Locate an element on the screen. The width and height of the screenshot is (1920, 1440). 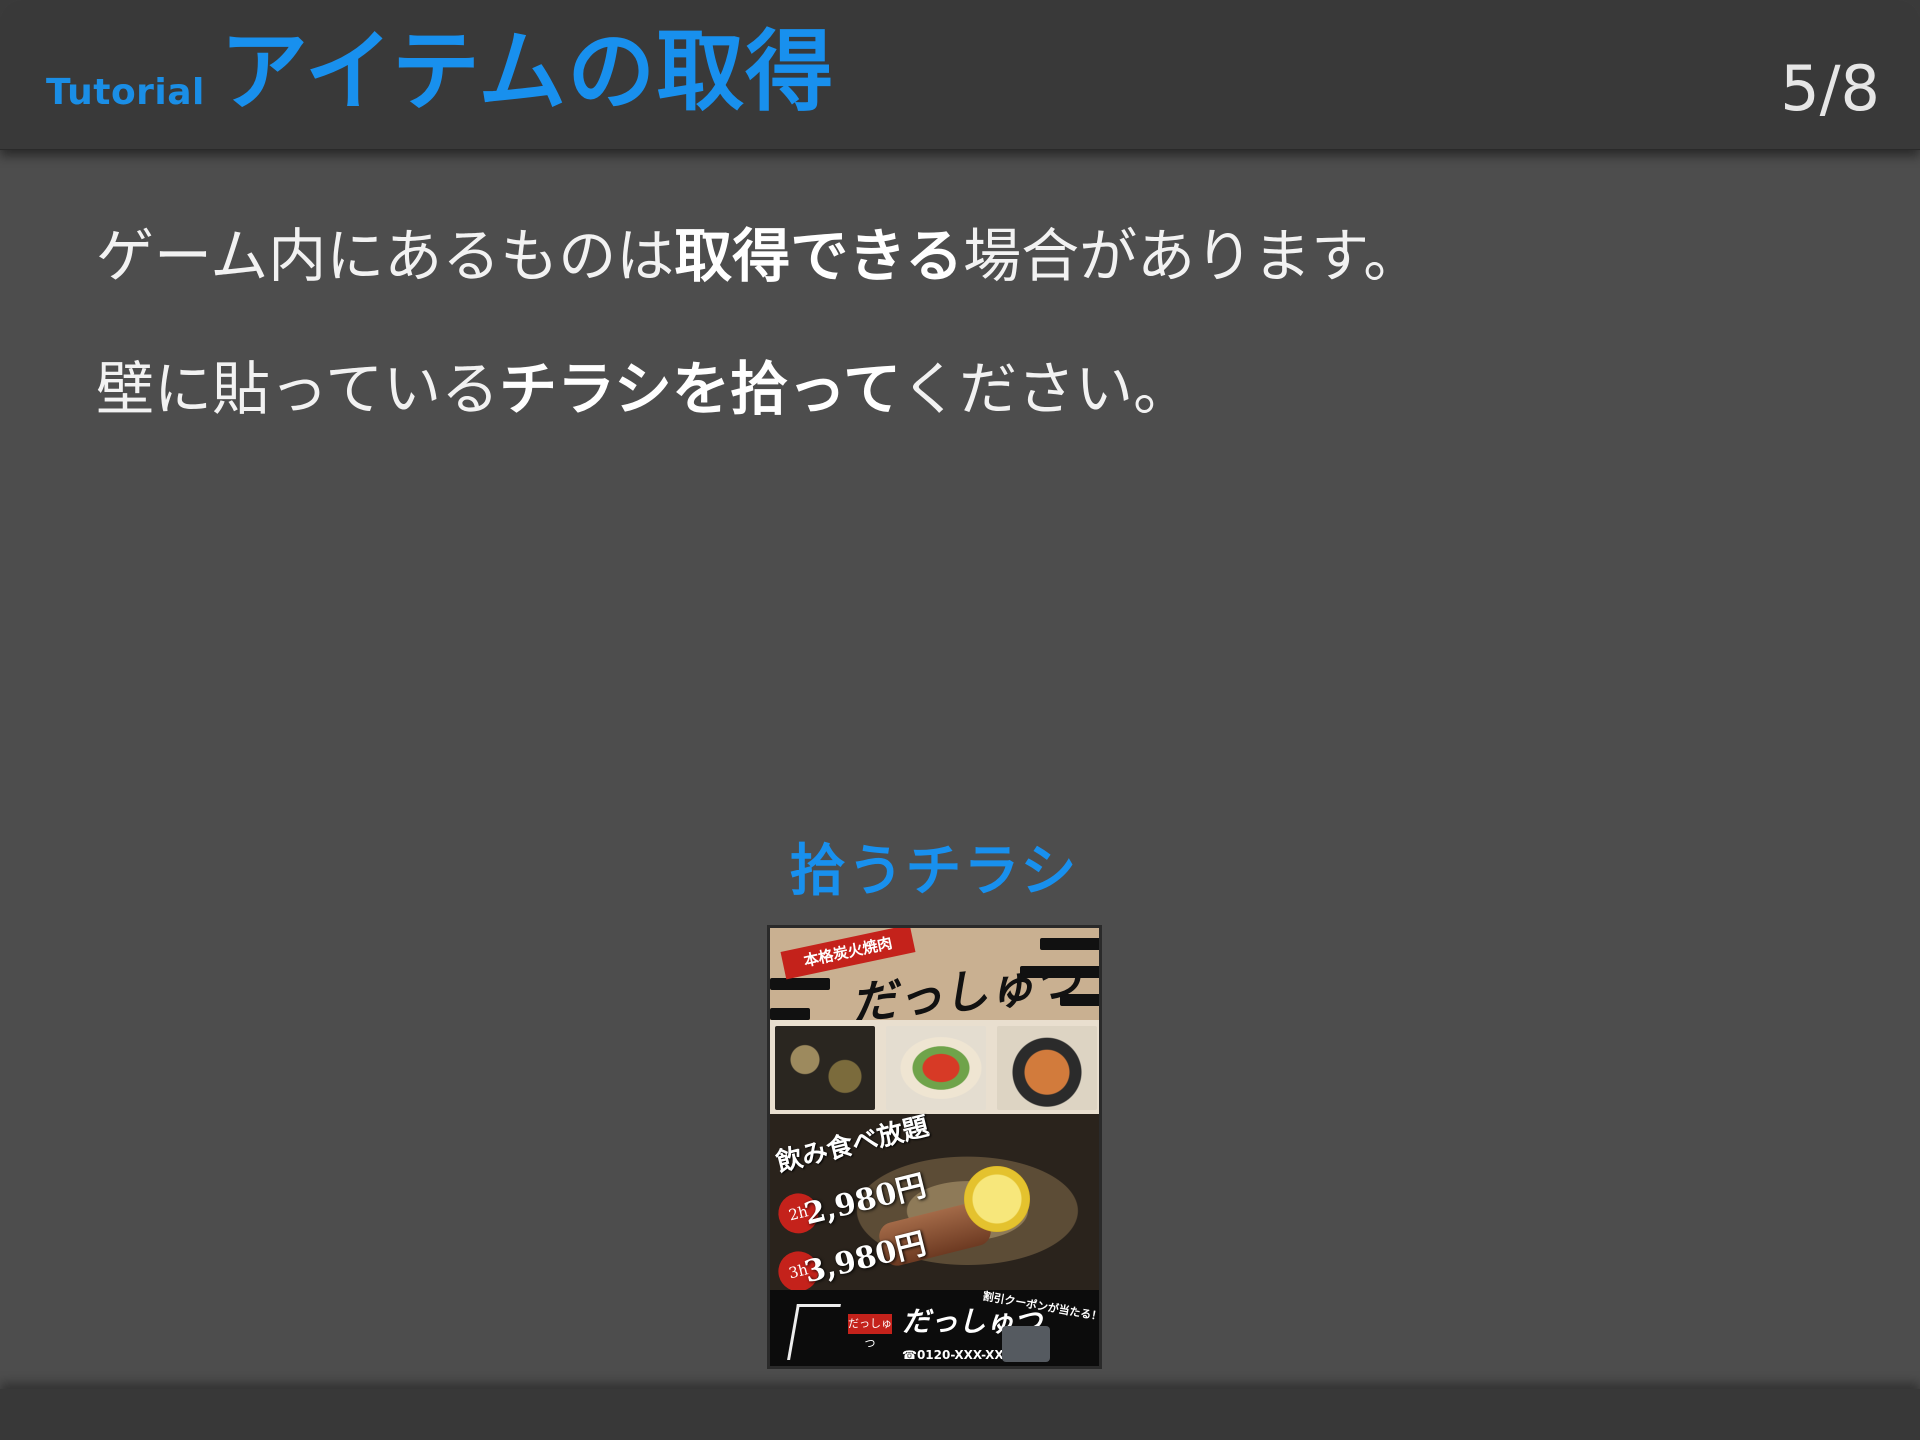
instruction-line-2: 壁に貼っているチラシを拾ってください。 is located at coordinates (966, 390).